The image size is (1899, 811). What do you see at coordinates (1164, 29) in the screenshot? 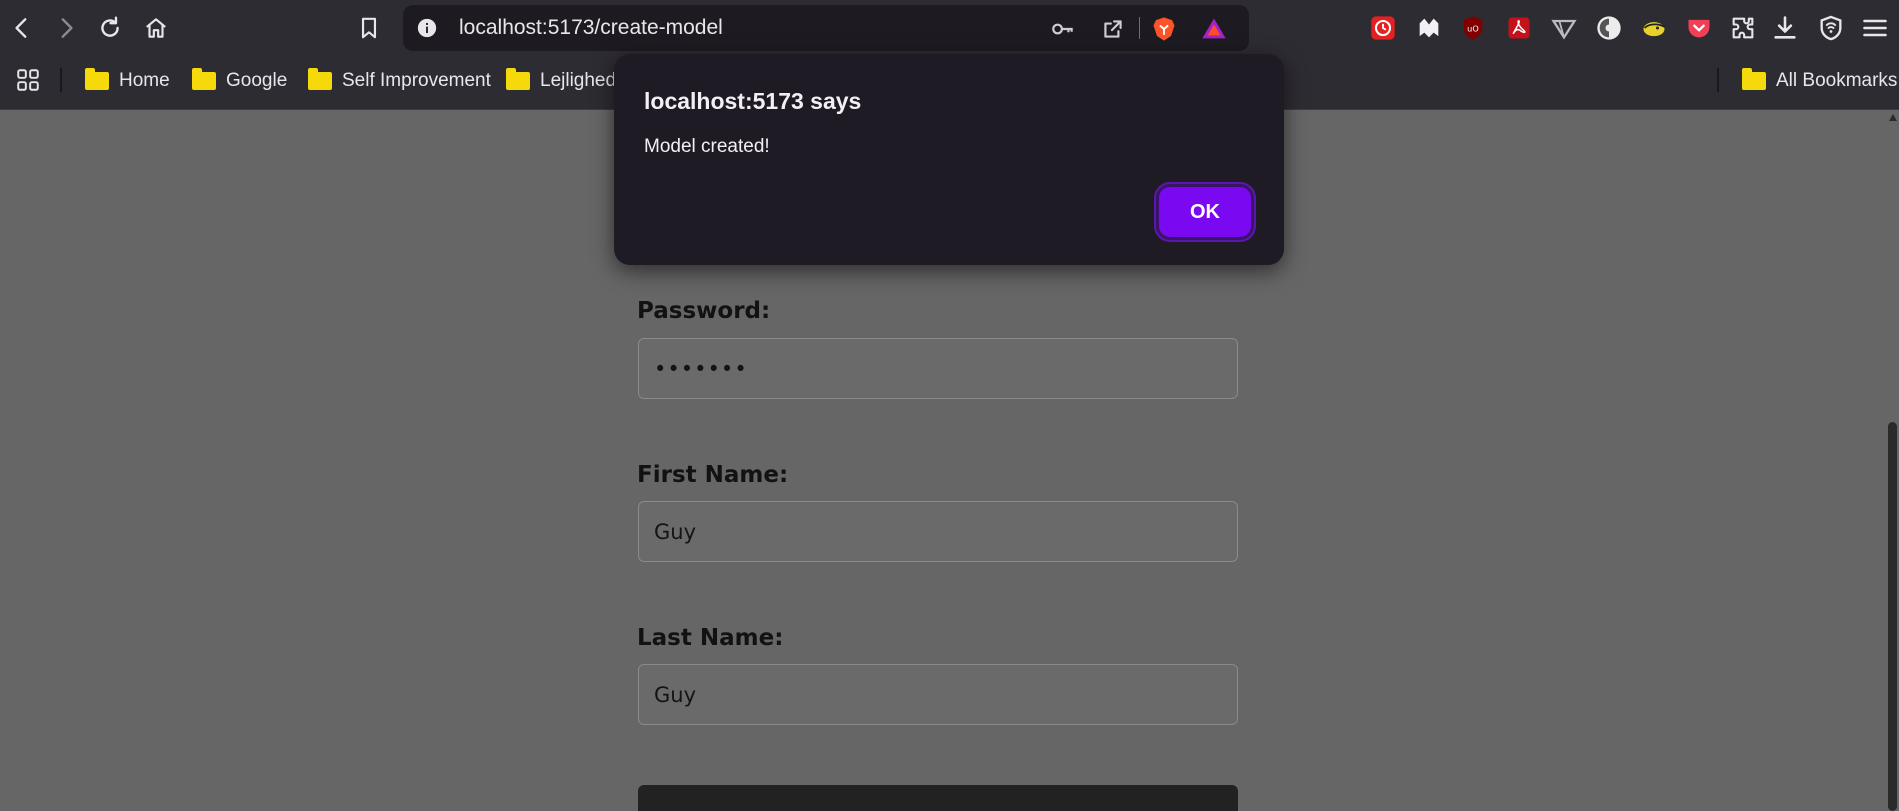
I see `brave-shield-icon` at bounding box center [1164, 29].